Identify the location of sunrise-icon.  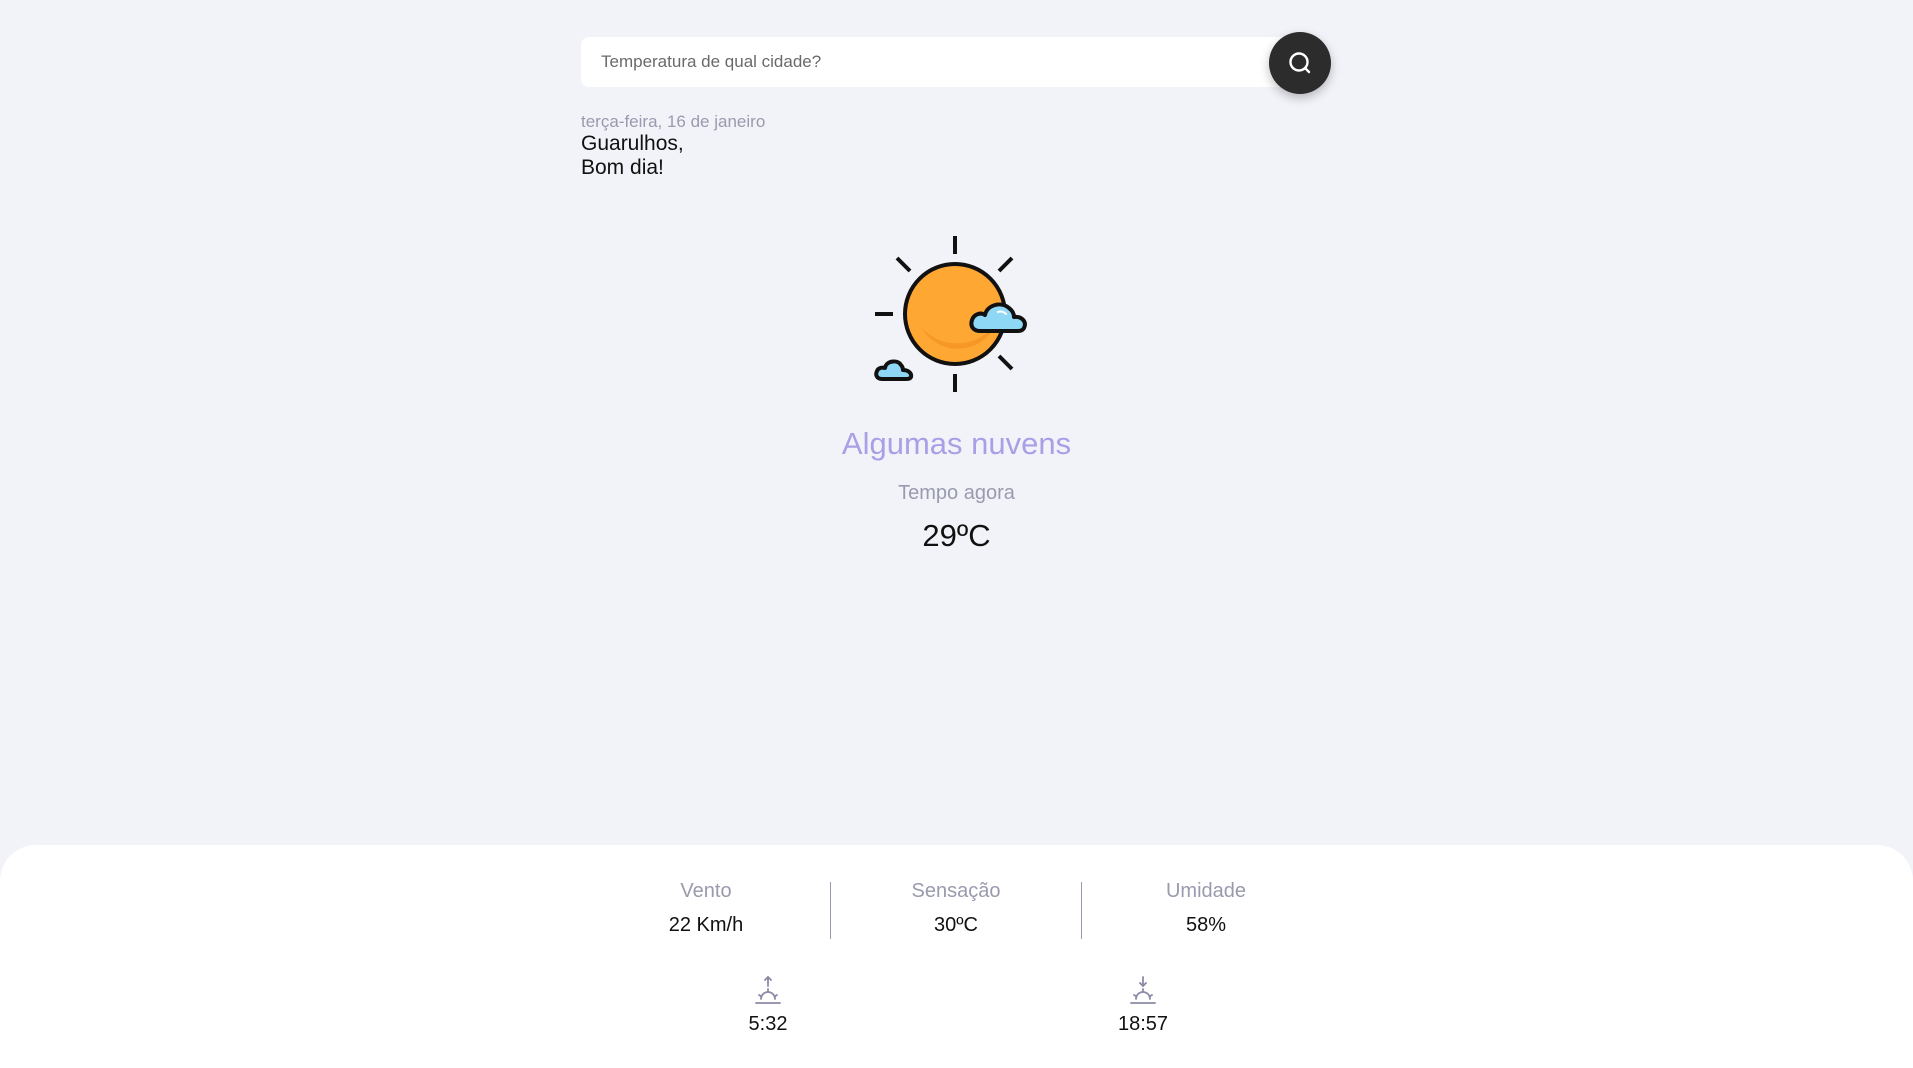
(768, 989).